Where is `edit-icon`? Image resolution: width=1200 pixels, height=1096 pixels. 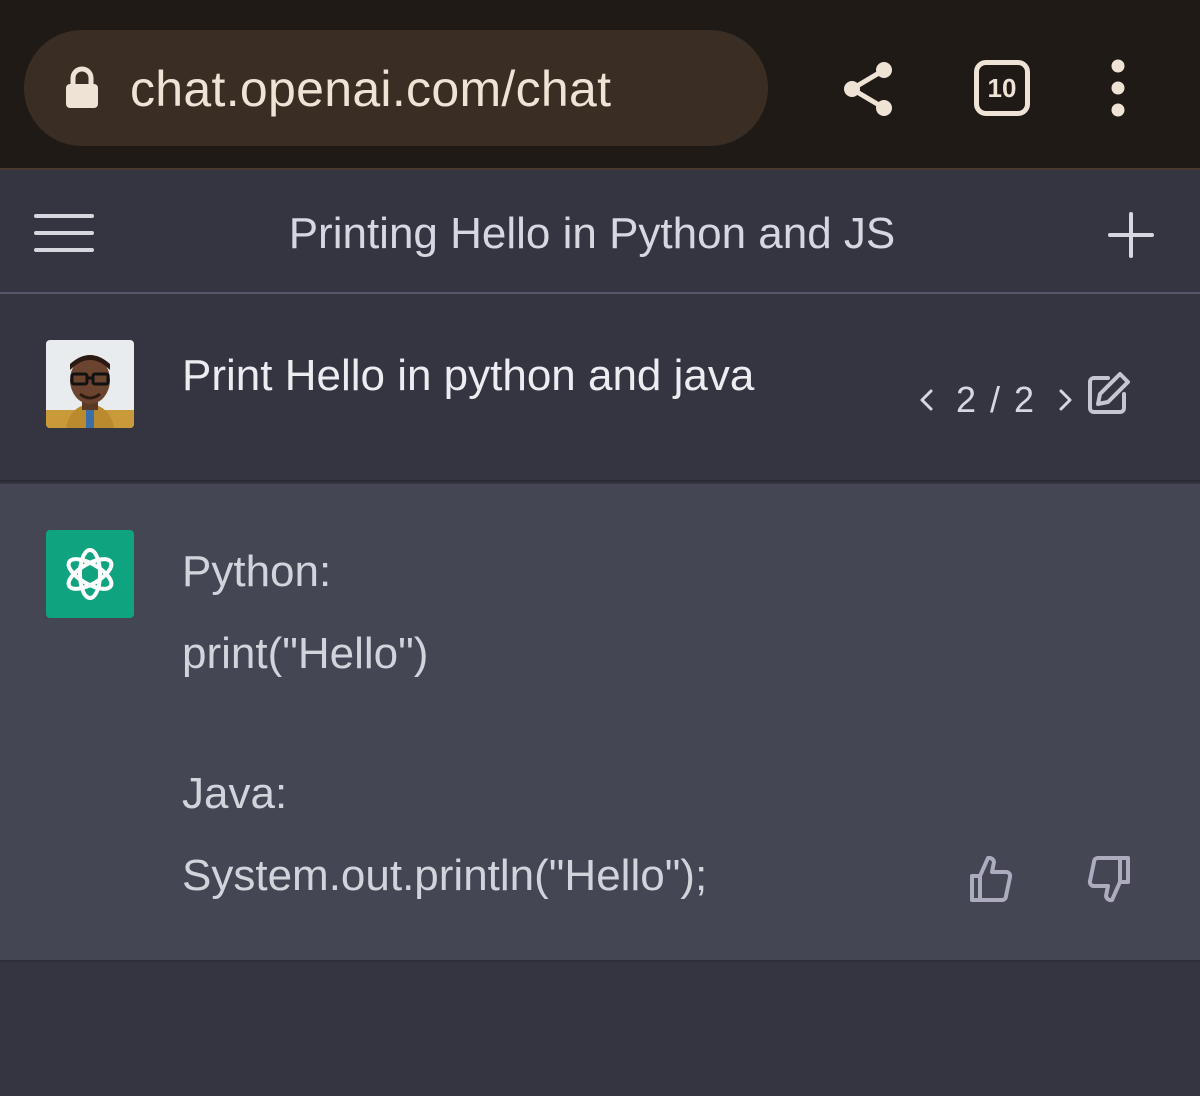 edit-icon is located at coordinates (1108, 394).